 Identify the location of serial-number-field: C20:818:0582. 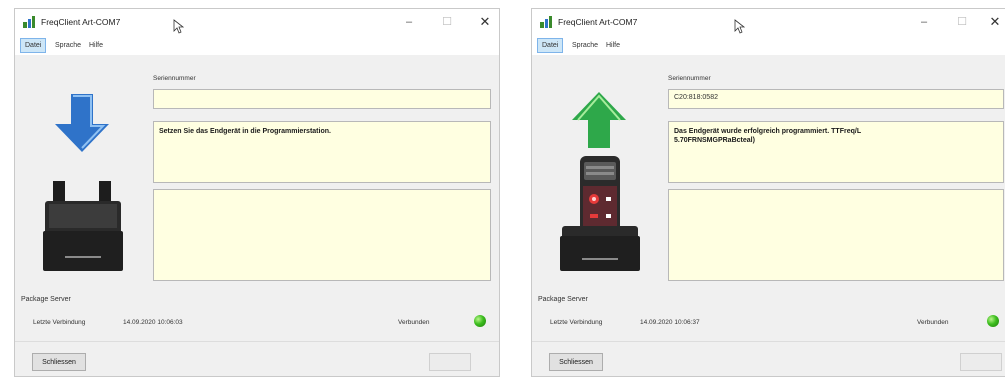
(836, 99).